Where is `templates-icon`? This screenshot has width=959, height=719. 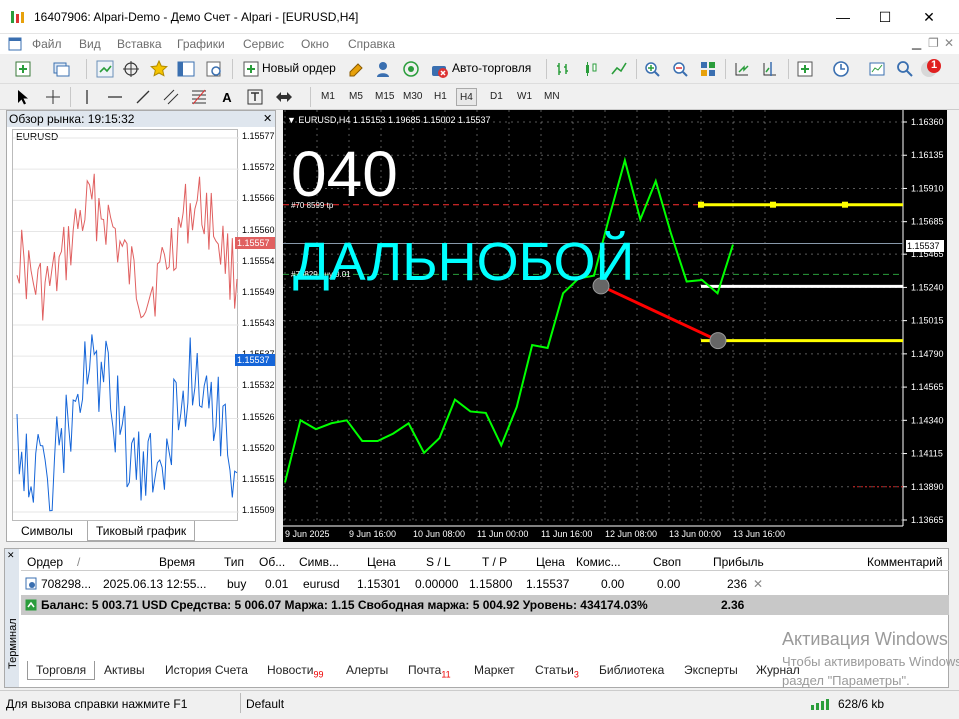 templates-icon is located at coordinates (877, 69).